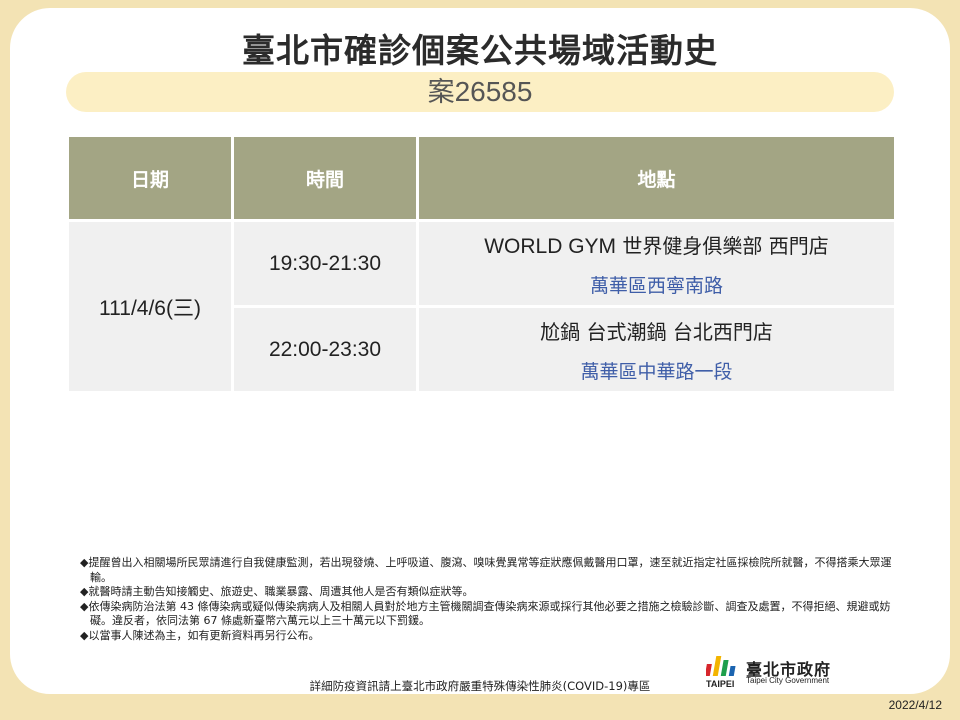  I want to click on taipei-city-logo-icon, so click(721, 666).